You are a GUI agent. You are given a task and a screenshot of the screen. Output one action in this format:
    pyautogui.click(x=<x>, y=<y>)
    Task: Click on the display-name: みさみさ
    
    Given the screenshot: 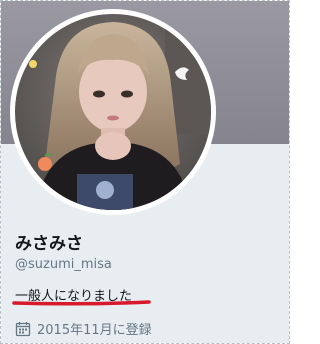 What is the action you would take?
    pyautogui.click(x=49, y=244)
    